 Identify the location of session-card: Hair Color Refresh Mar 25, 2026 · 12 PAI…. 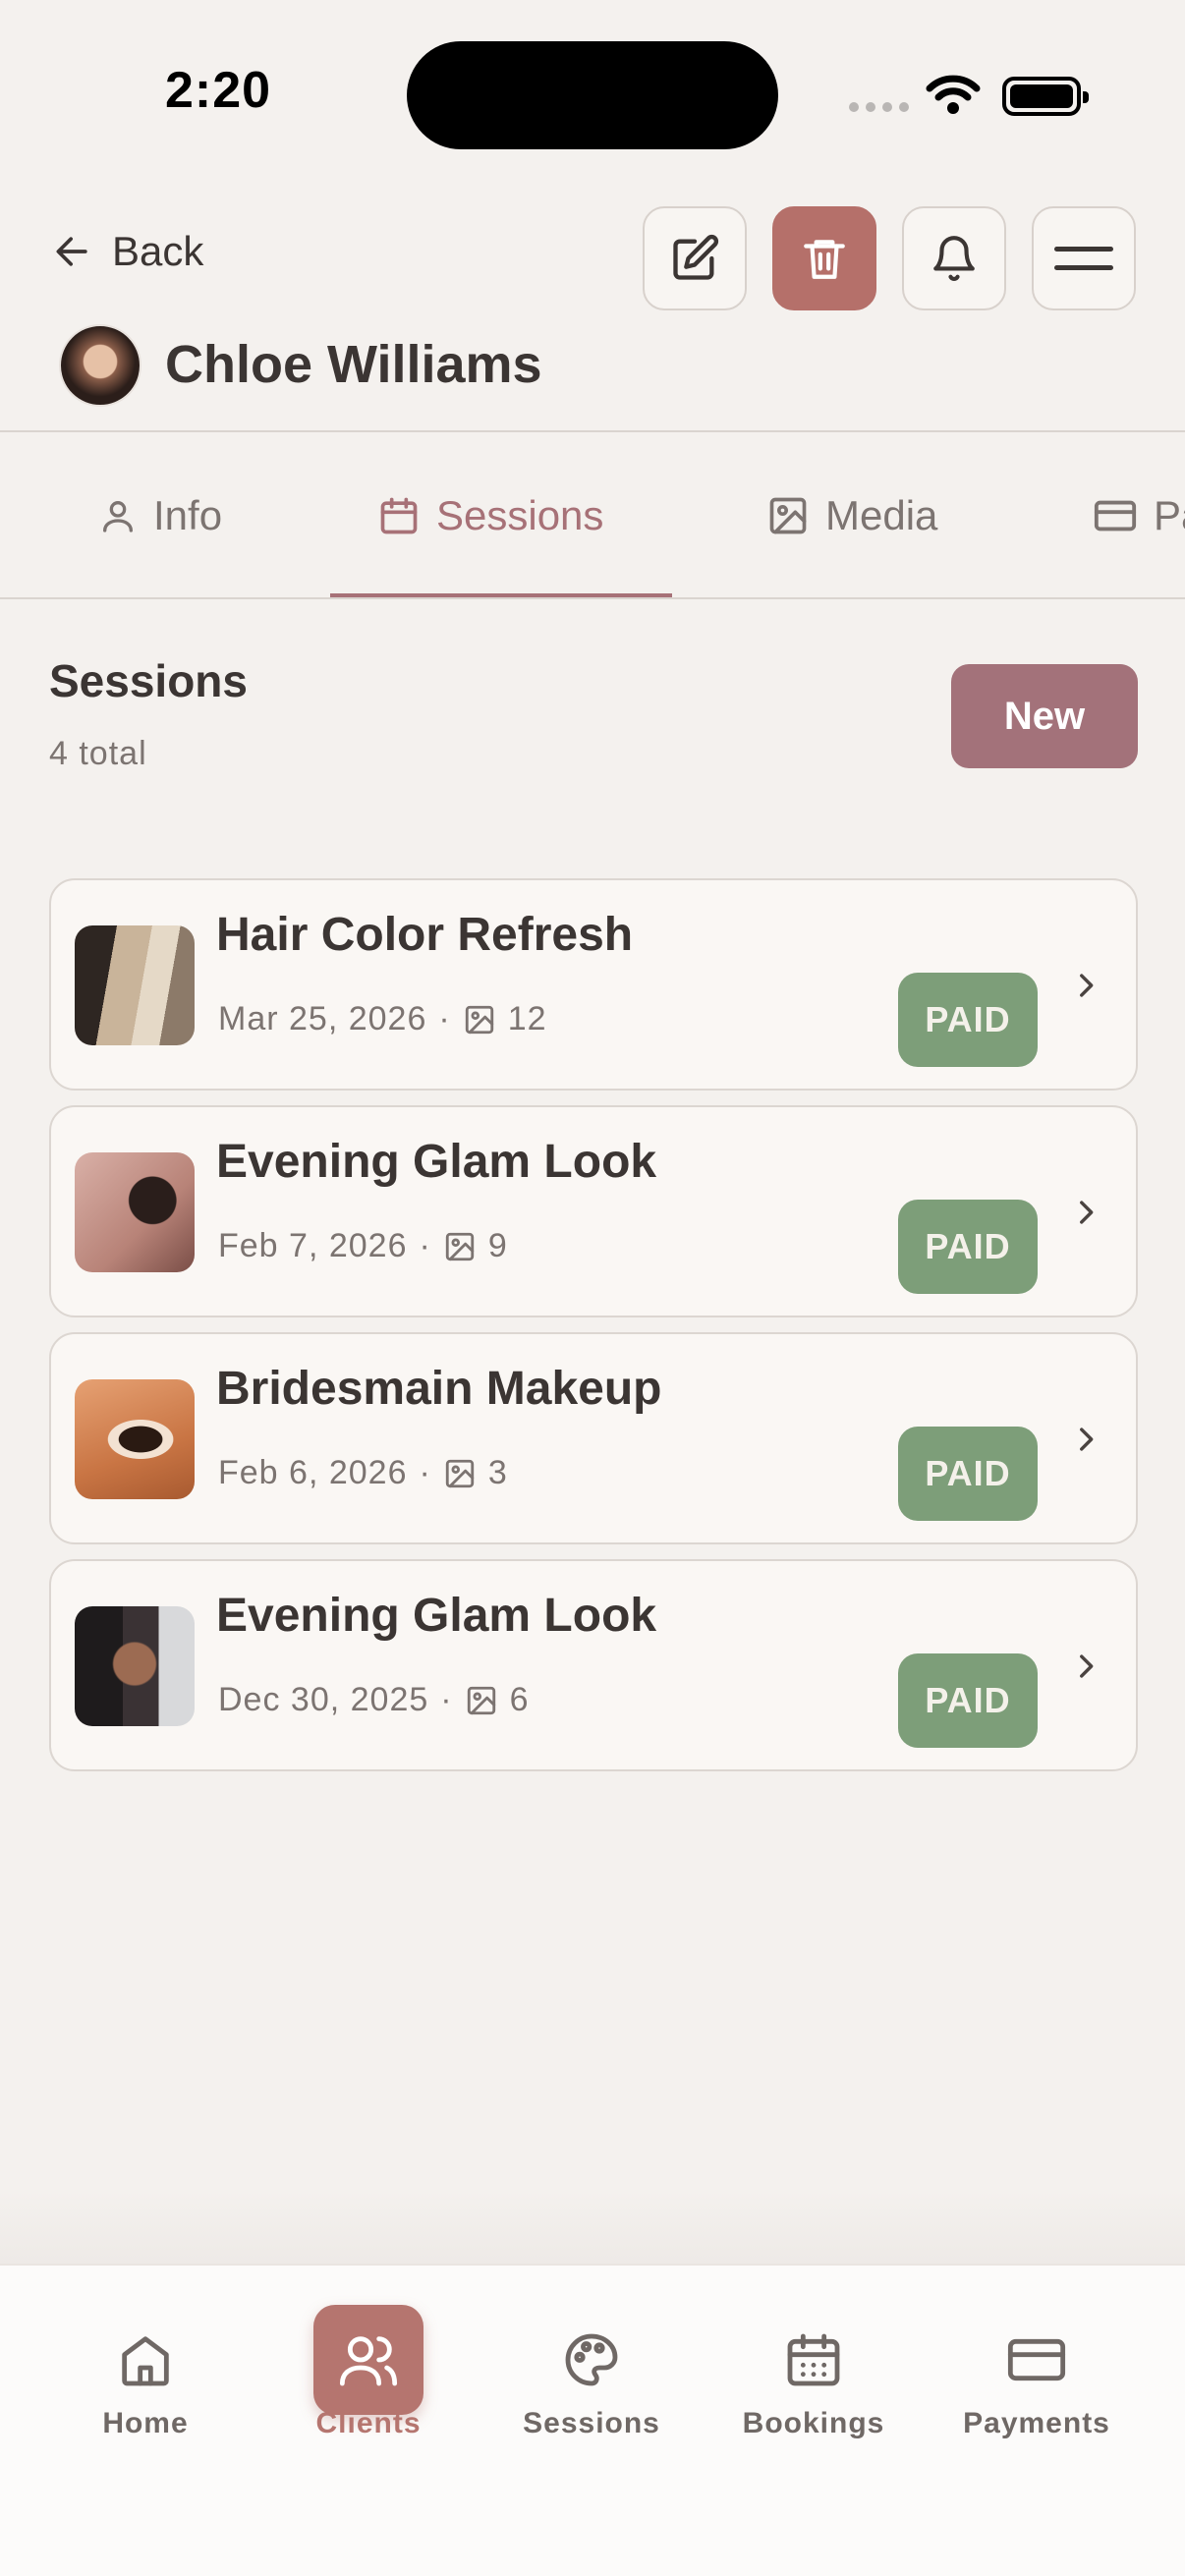
(594, 984).